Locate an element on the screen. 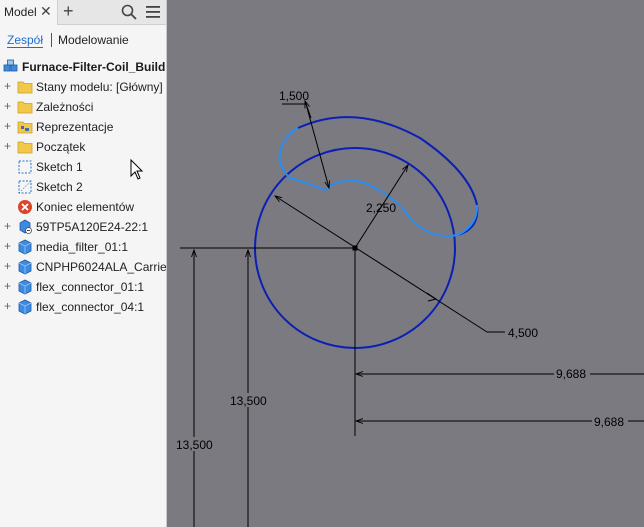  tree-item-component-59tp: + 59TP5A120E24-22:1 is located at coordinates (83, 227).